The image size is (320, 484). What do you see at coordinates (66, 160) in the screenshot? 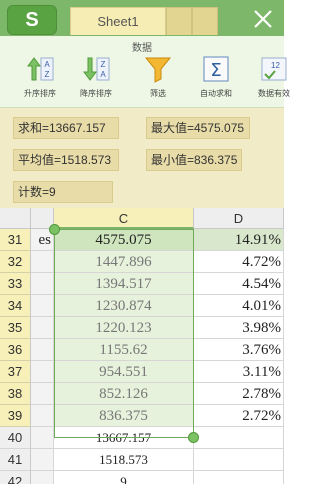
I see `stat-average: 平均值=1518.573` at bounding box center [66, 160].